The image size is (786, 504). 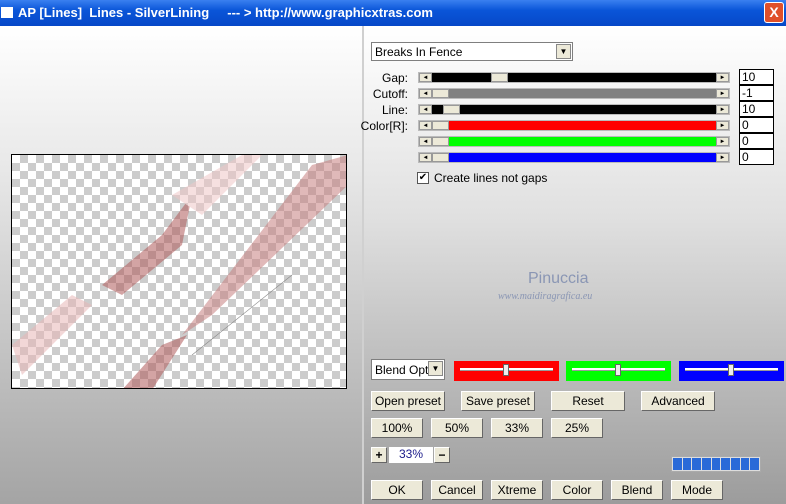 I want to click on slider-0: ◄ ►, so click(x=574, y=77).